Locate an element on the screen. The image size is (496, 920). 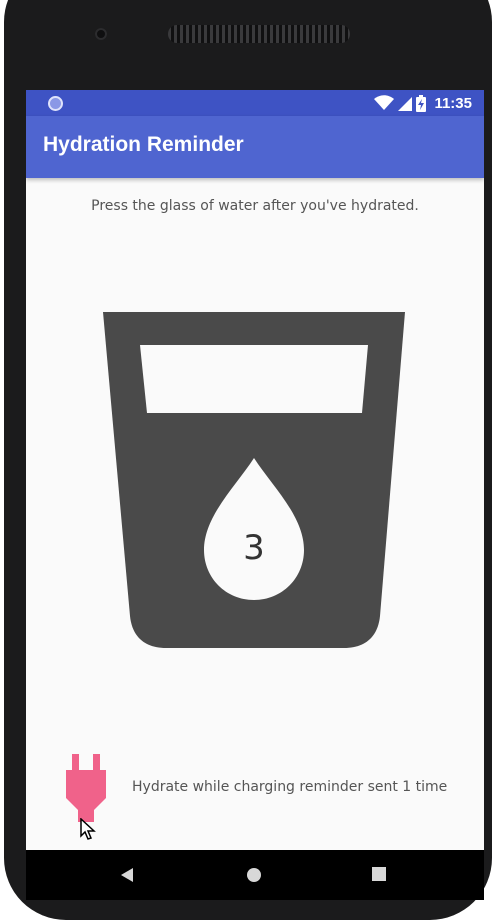
app-title: Hydration Reminder is located at coordinates (143, 144).